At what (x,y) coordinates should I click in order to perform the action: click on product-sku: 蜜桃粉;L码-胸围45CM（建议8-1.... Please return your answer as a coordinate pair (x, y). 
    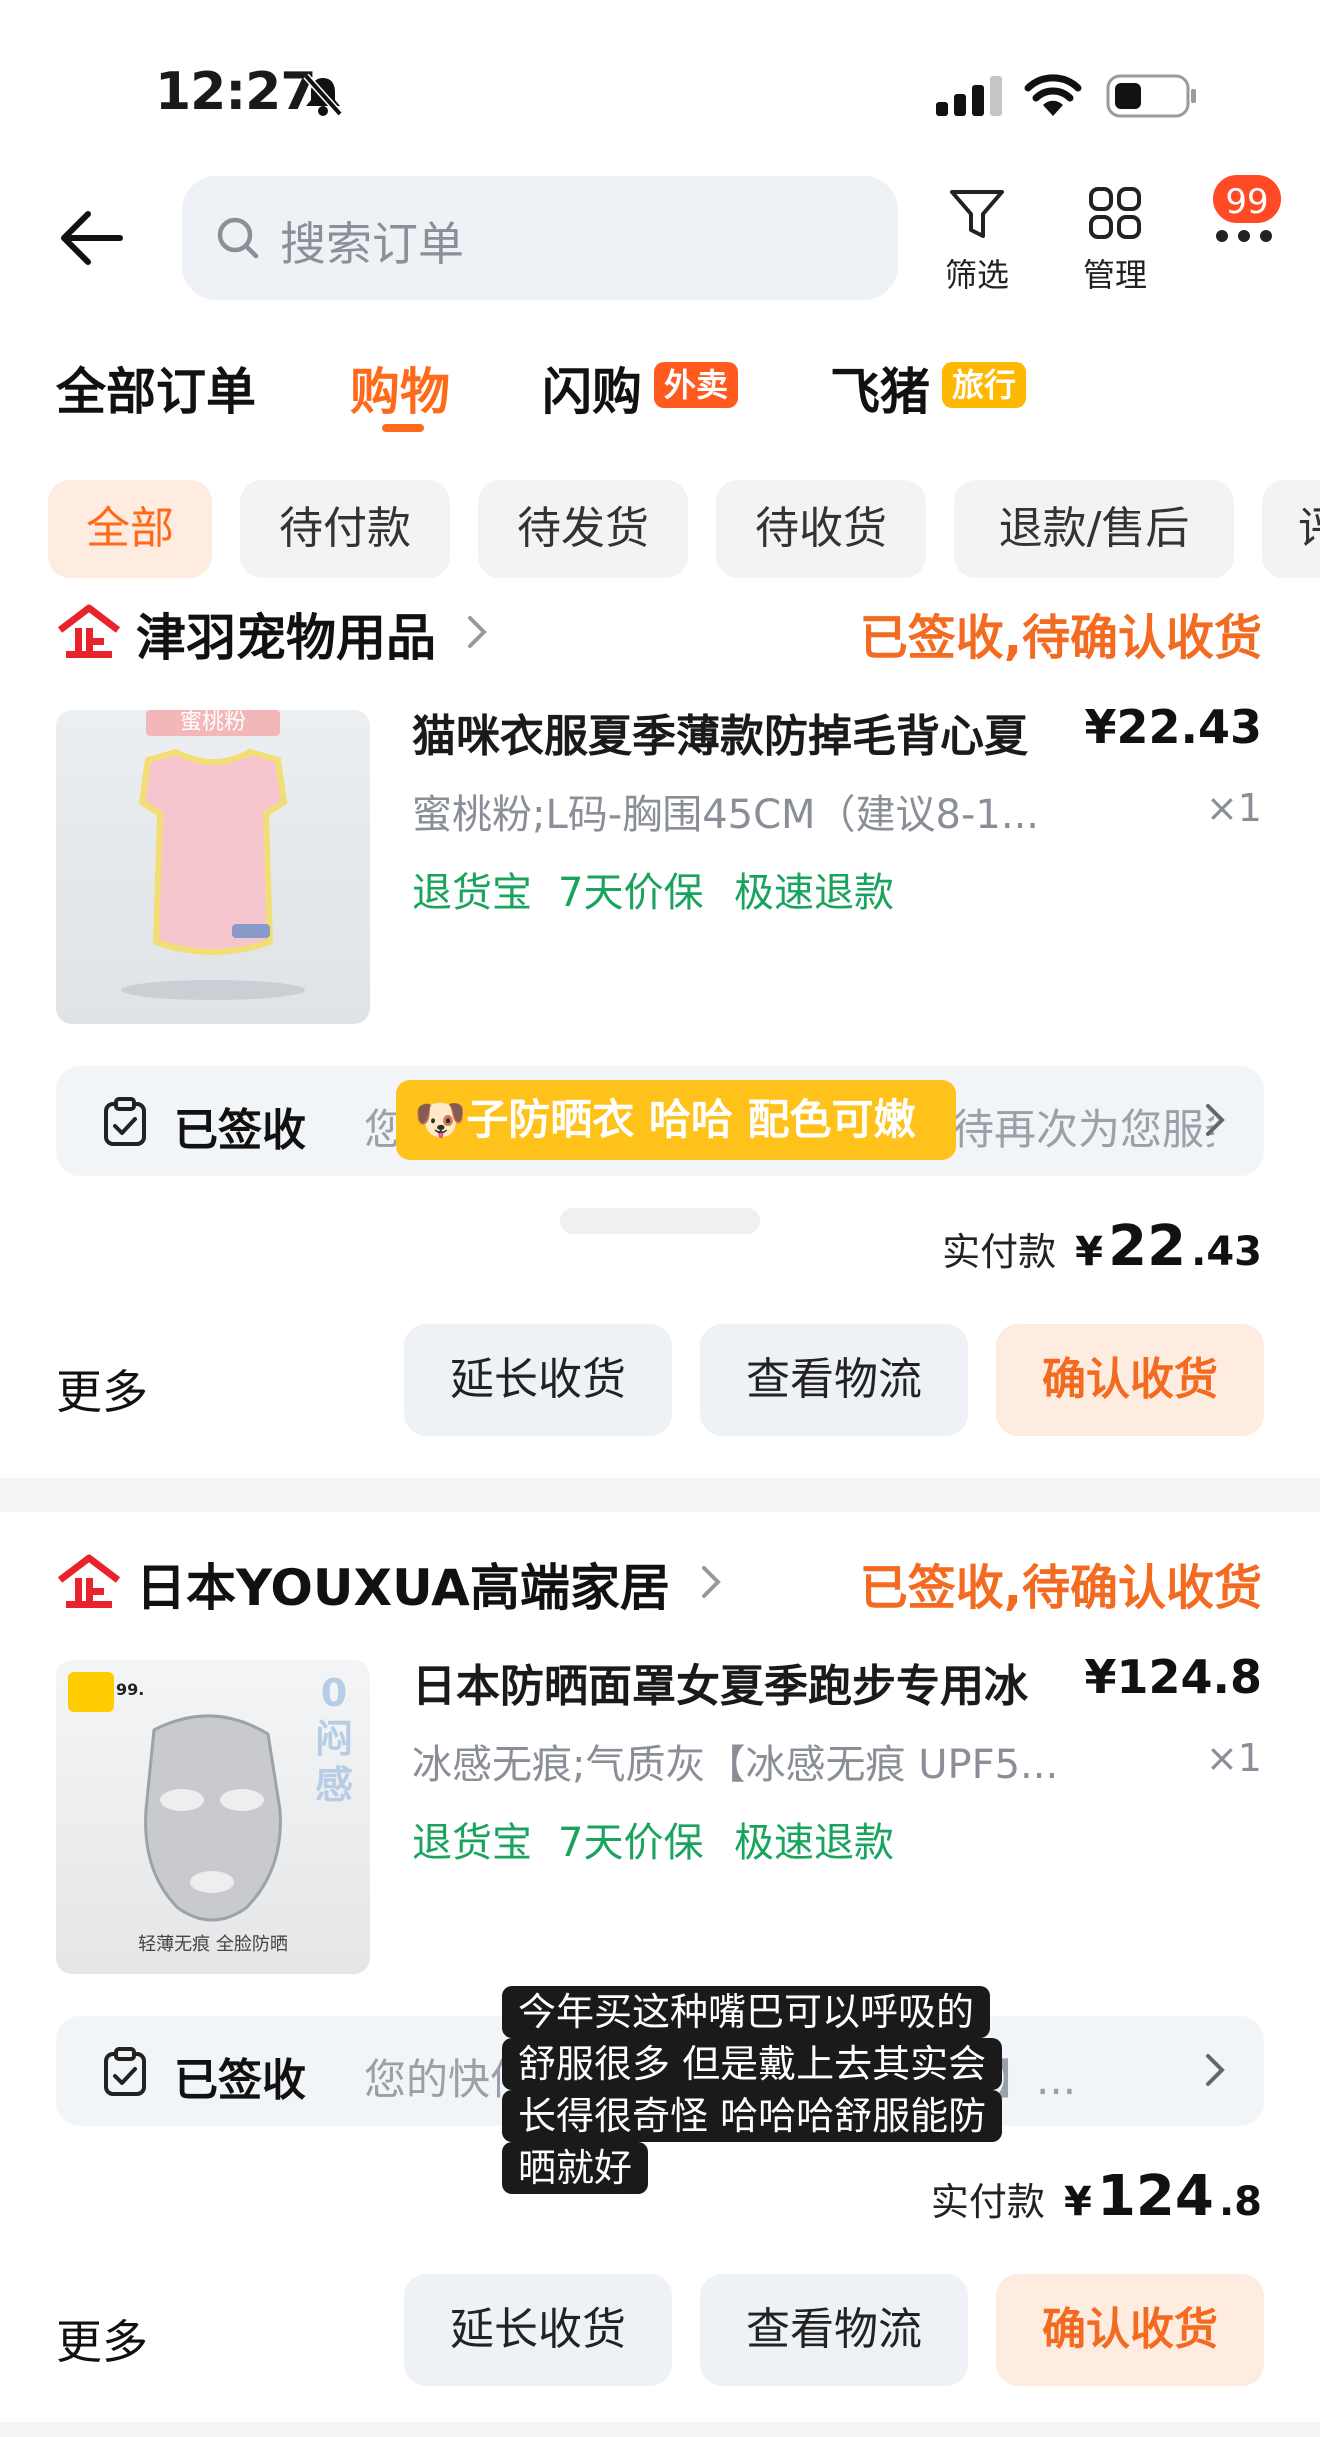
    Looking at the image, I should click on (726, 815).